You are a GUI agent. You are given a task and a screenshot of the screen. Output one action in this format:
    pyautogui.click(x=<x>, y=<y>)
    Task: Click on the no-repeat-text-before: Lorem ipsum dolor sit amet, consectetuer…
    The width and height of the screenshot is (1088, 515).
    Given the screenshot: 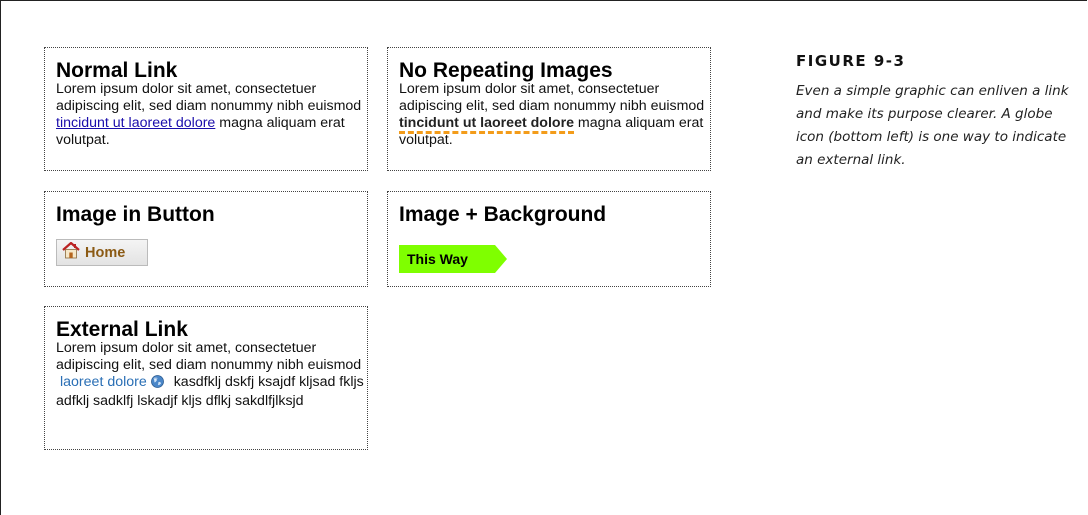 What is the action you would take?
    pyautogui.click(x=552, y=97)
    